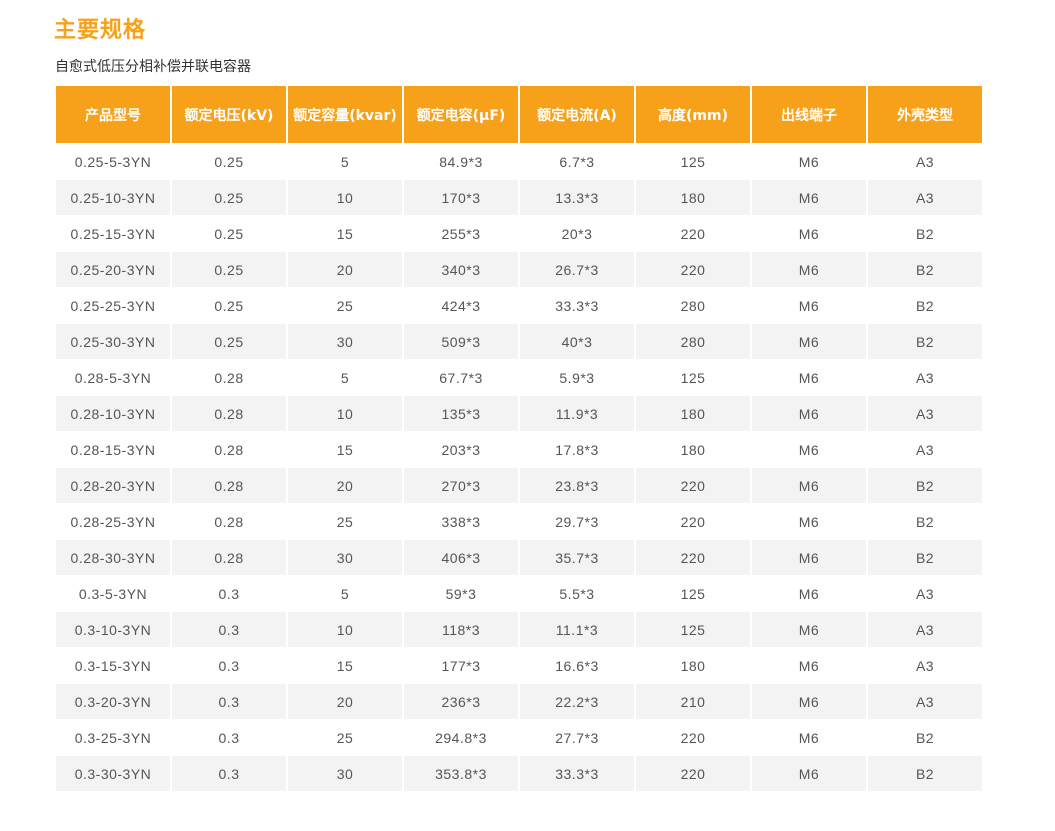  Describe the element at coordinates (577, 665) in the screenshot. I see `cell-current: 16.6*3` at that location.